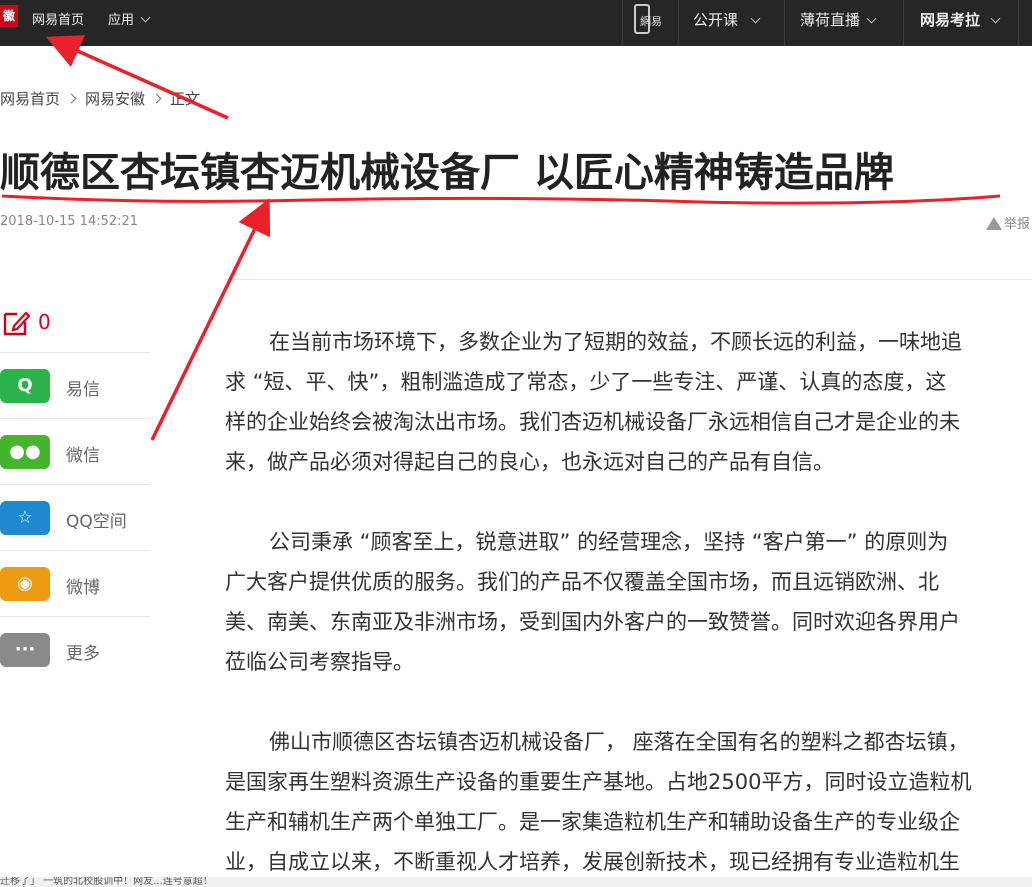  Describe the element at coordinates (185, 99) in the screenshot. I see `breadcrumb-current: 正文` at that location.